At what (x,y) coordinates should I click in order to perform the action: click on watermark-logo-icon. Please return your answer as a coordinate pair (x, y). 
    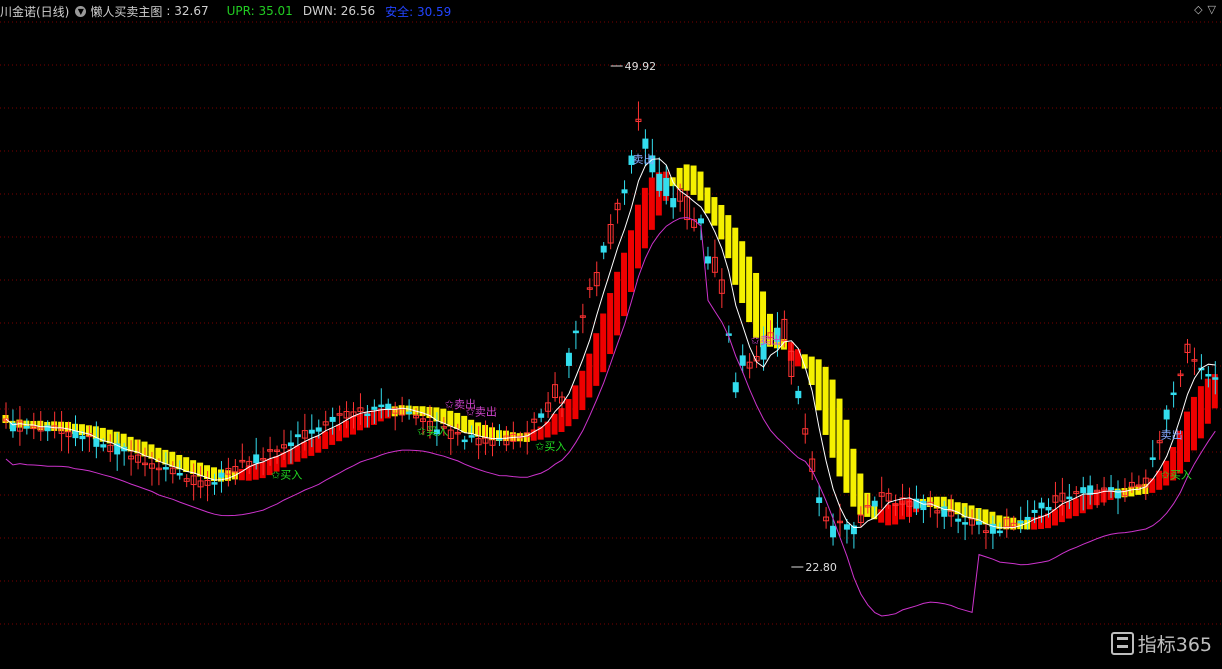
    Looking at the image, I should click on (1122, 643).